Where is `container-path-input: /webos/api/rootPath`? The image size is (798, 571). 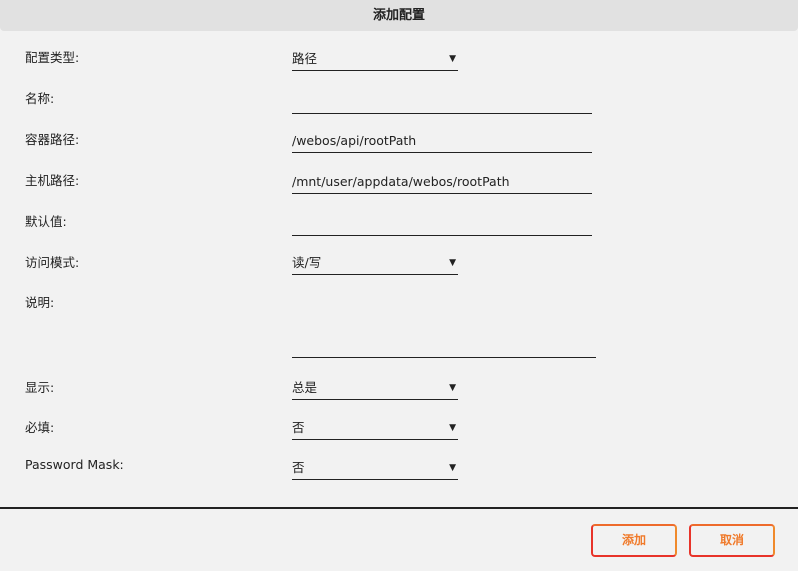 container-path-input: /webos/api/rootPath is located at coordinates (442, 142).